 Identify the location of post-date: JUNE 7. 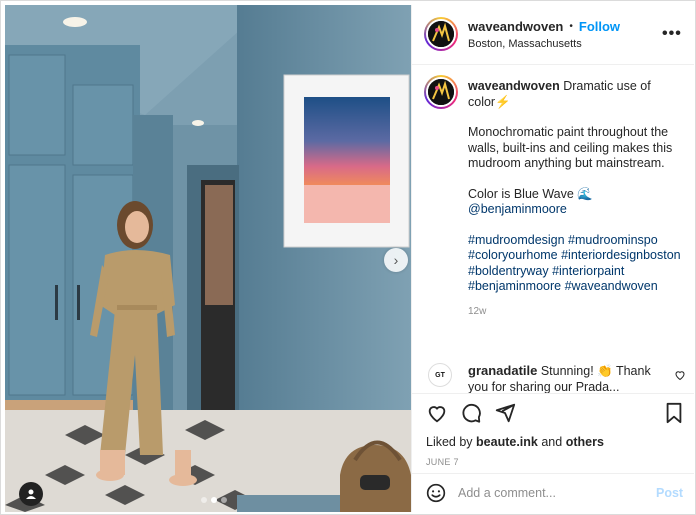
(442, 462).